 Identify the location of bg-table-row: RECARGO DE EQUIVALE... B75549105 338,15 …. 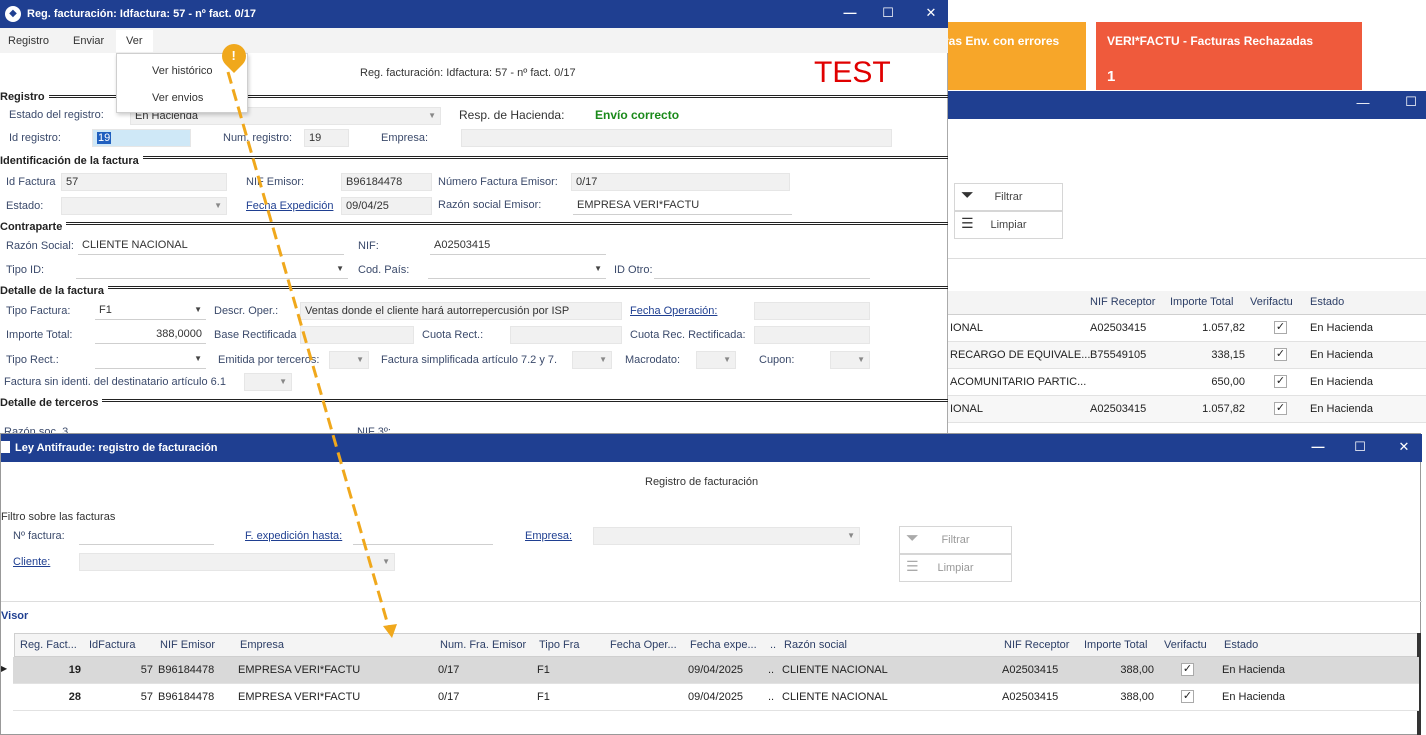
(1187, 355).